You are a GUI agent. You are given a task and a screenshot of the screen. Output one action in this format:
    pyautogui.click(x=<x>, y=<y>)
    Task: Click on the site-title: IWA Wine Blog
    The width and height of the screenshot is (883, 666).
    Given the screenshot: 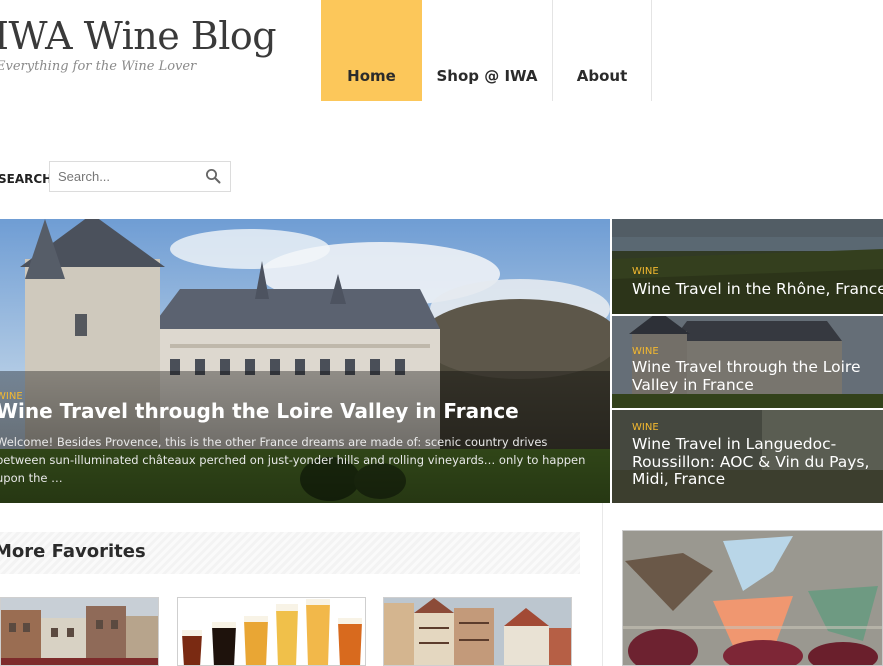 What is the action you would take?
    pyautogui.click(x=138, y=36)
    